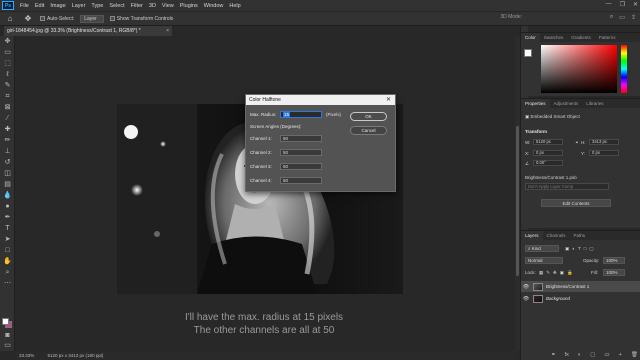  What do you see at coordinates (301, 152) in the screenshot?
I see `channel-2-input: 50` at bounding box center [301, 152].